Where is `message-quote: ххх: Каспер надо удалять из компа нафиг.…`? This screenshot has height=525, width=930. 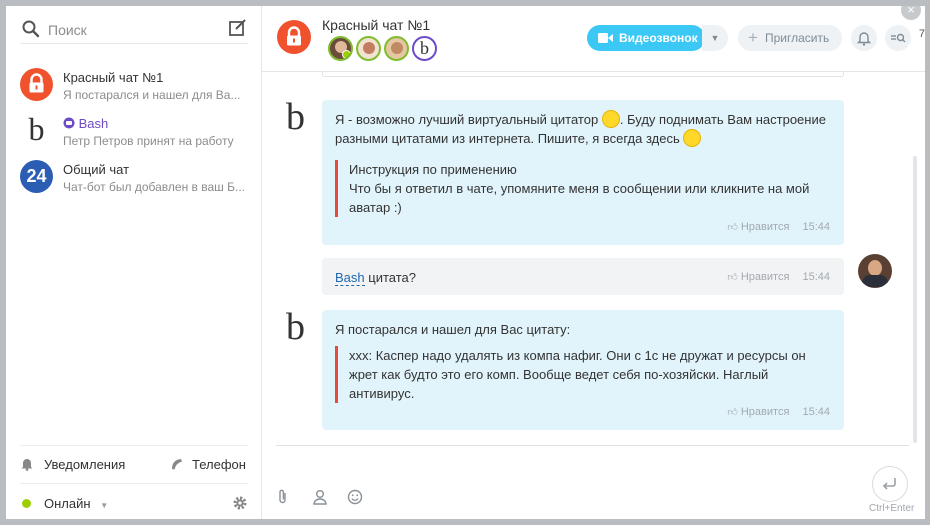
message-quote: ххх: Каспер надо удалять из компа нафиг.… is located at coordinates (575, 374).